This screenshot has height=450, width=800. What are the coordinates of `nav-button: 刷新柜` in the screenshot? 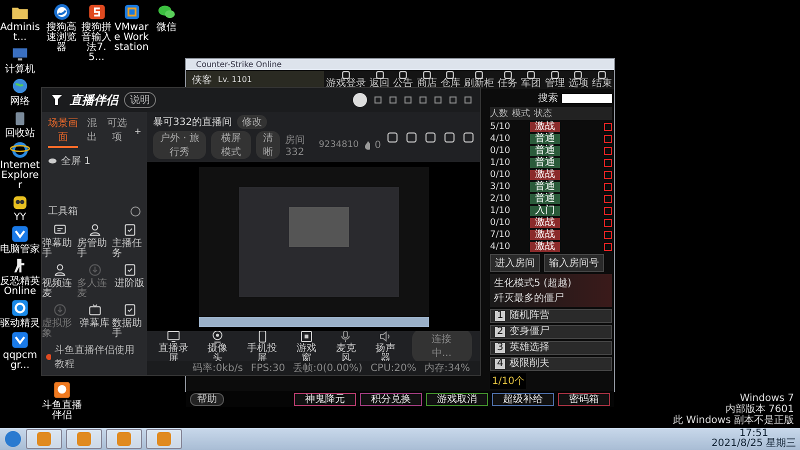 It's located at (479, 79).